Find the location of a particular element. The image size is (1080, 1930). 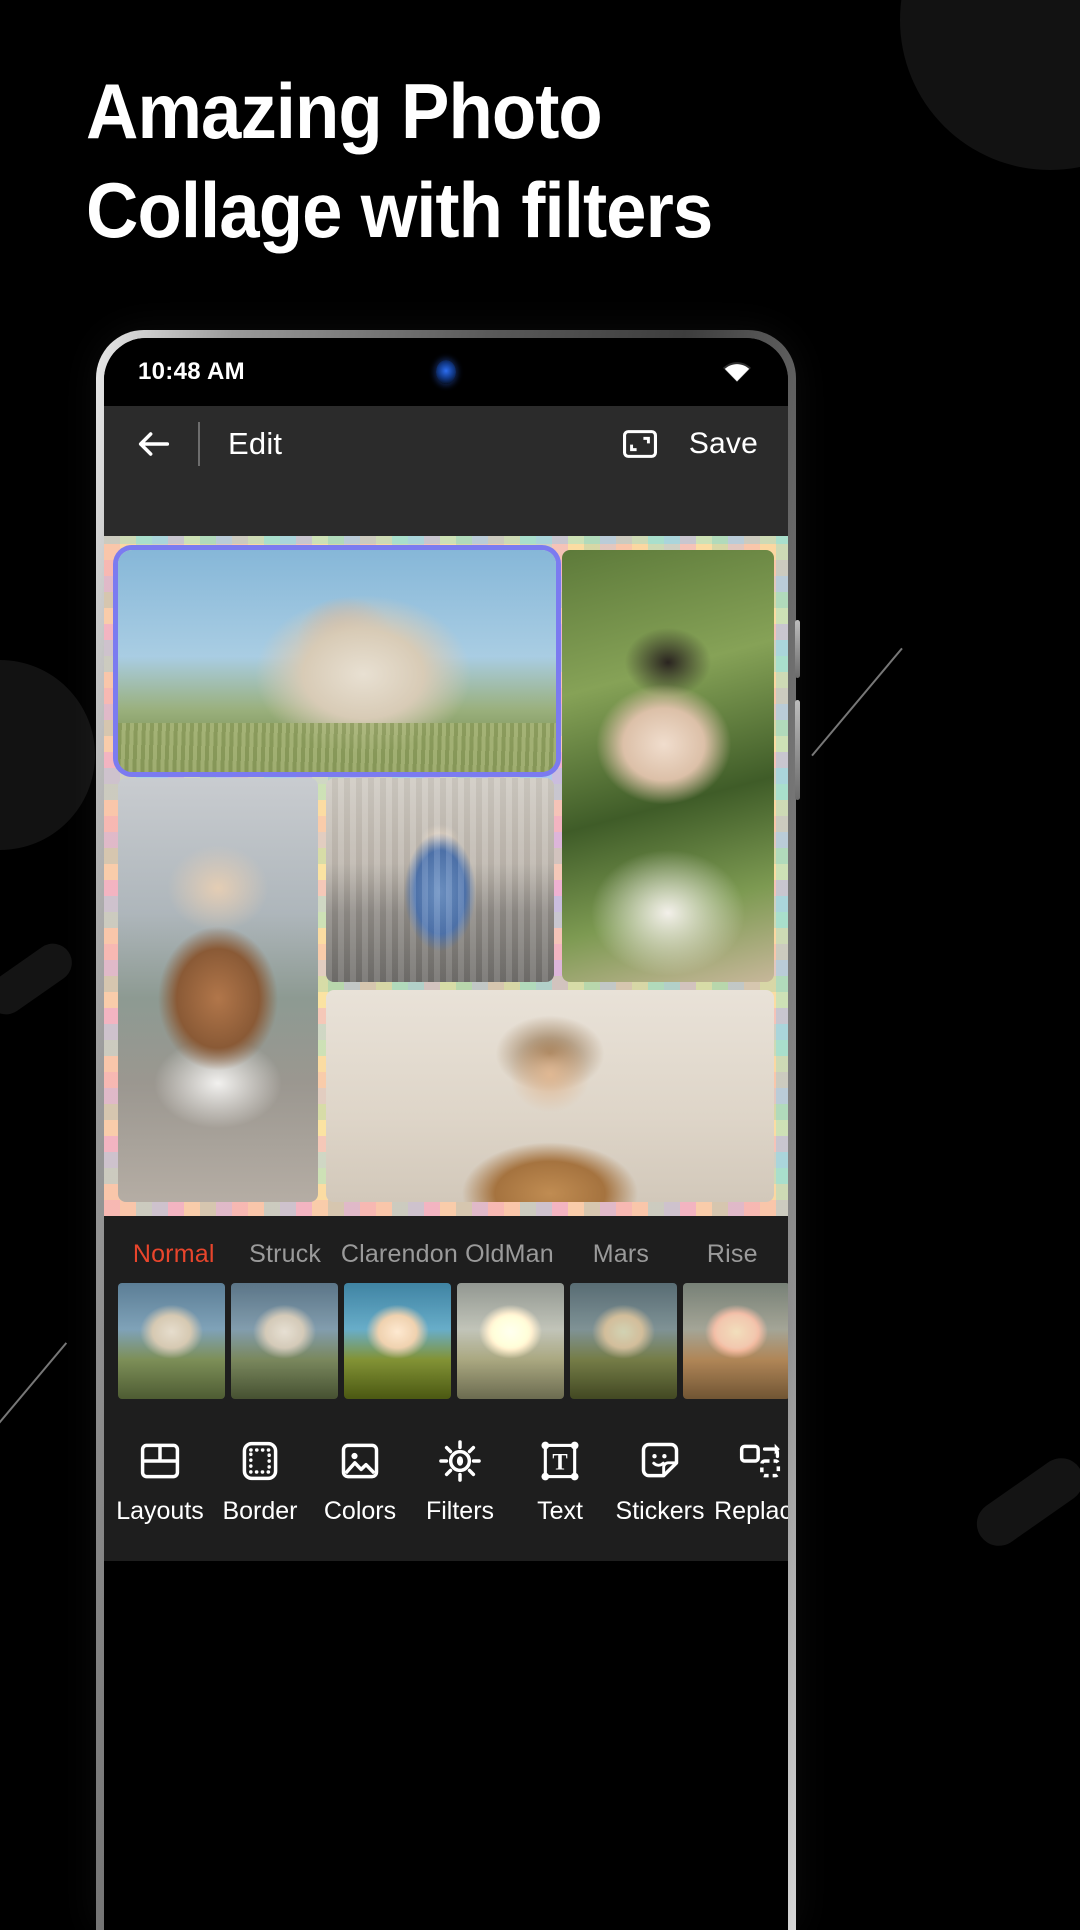

filter-label-normal: Normal is located at coordinates (173, 1254).